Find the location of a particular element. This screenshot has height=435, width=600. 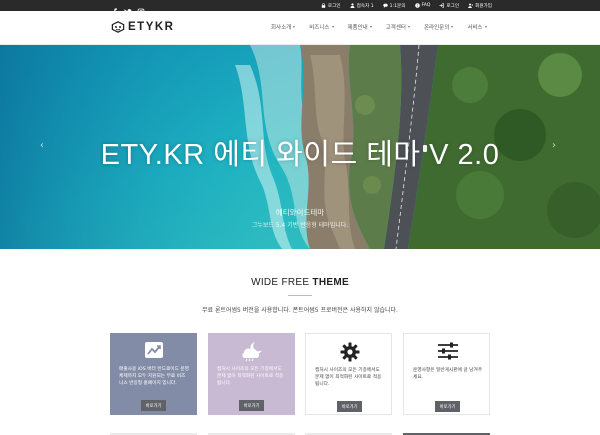

section-divider is located at coordinates (300, 295).